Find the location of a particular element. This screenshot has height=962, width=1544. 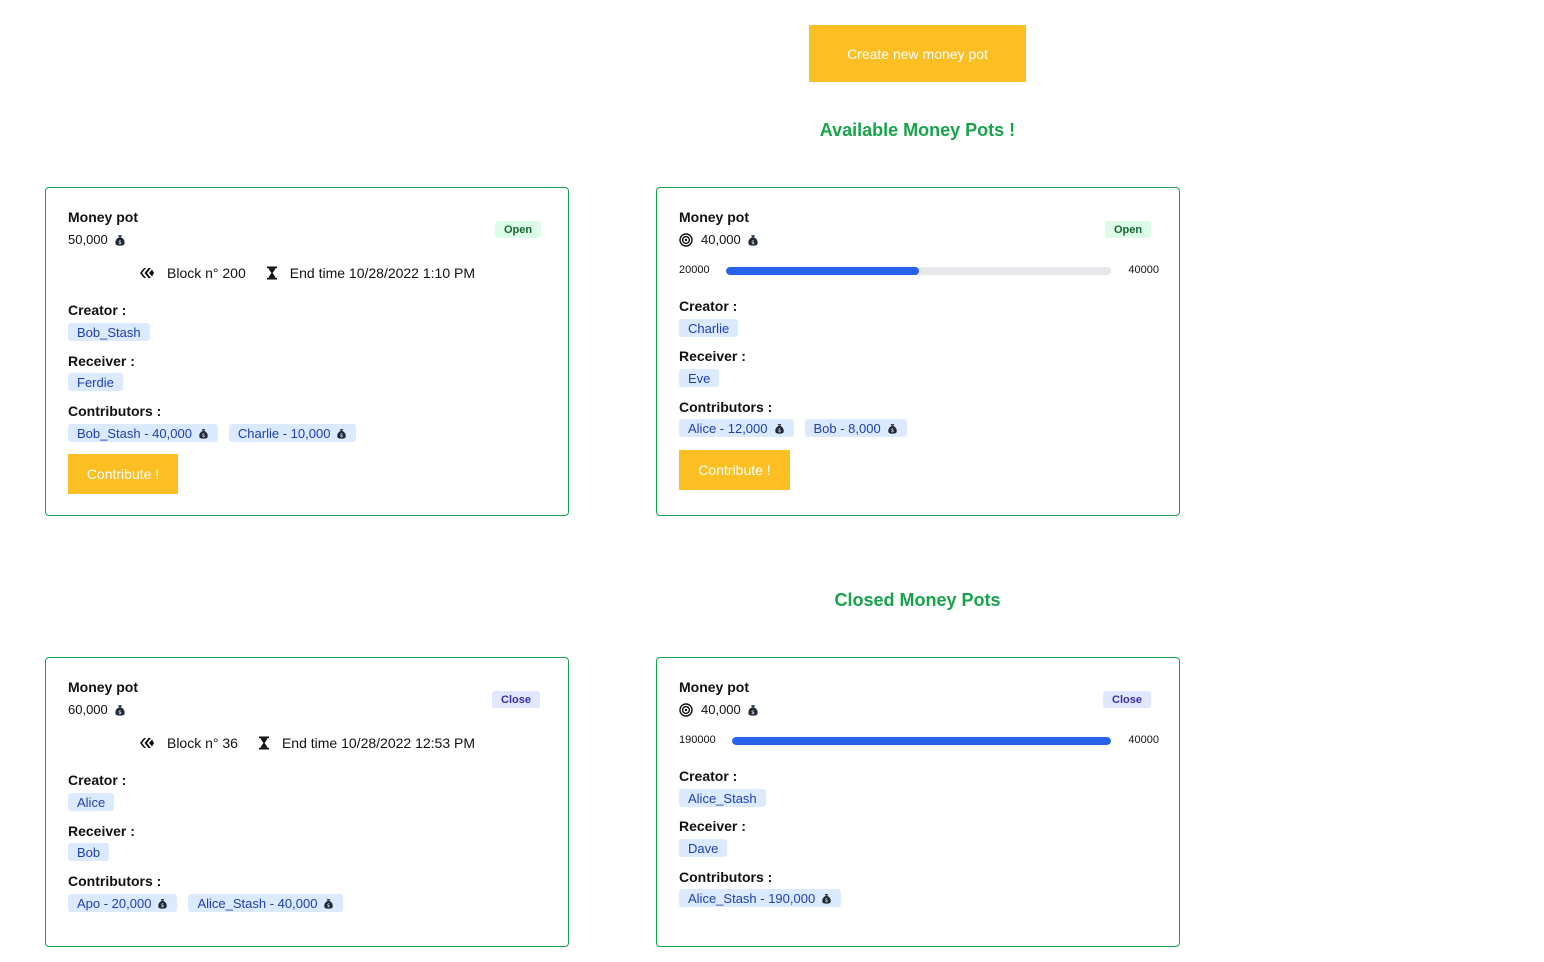

end-time: End time 10/28/2022 12:53 PM is located at coordinates (378, 743).